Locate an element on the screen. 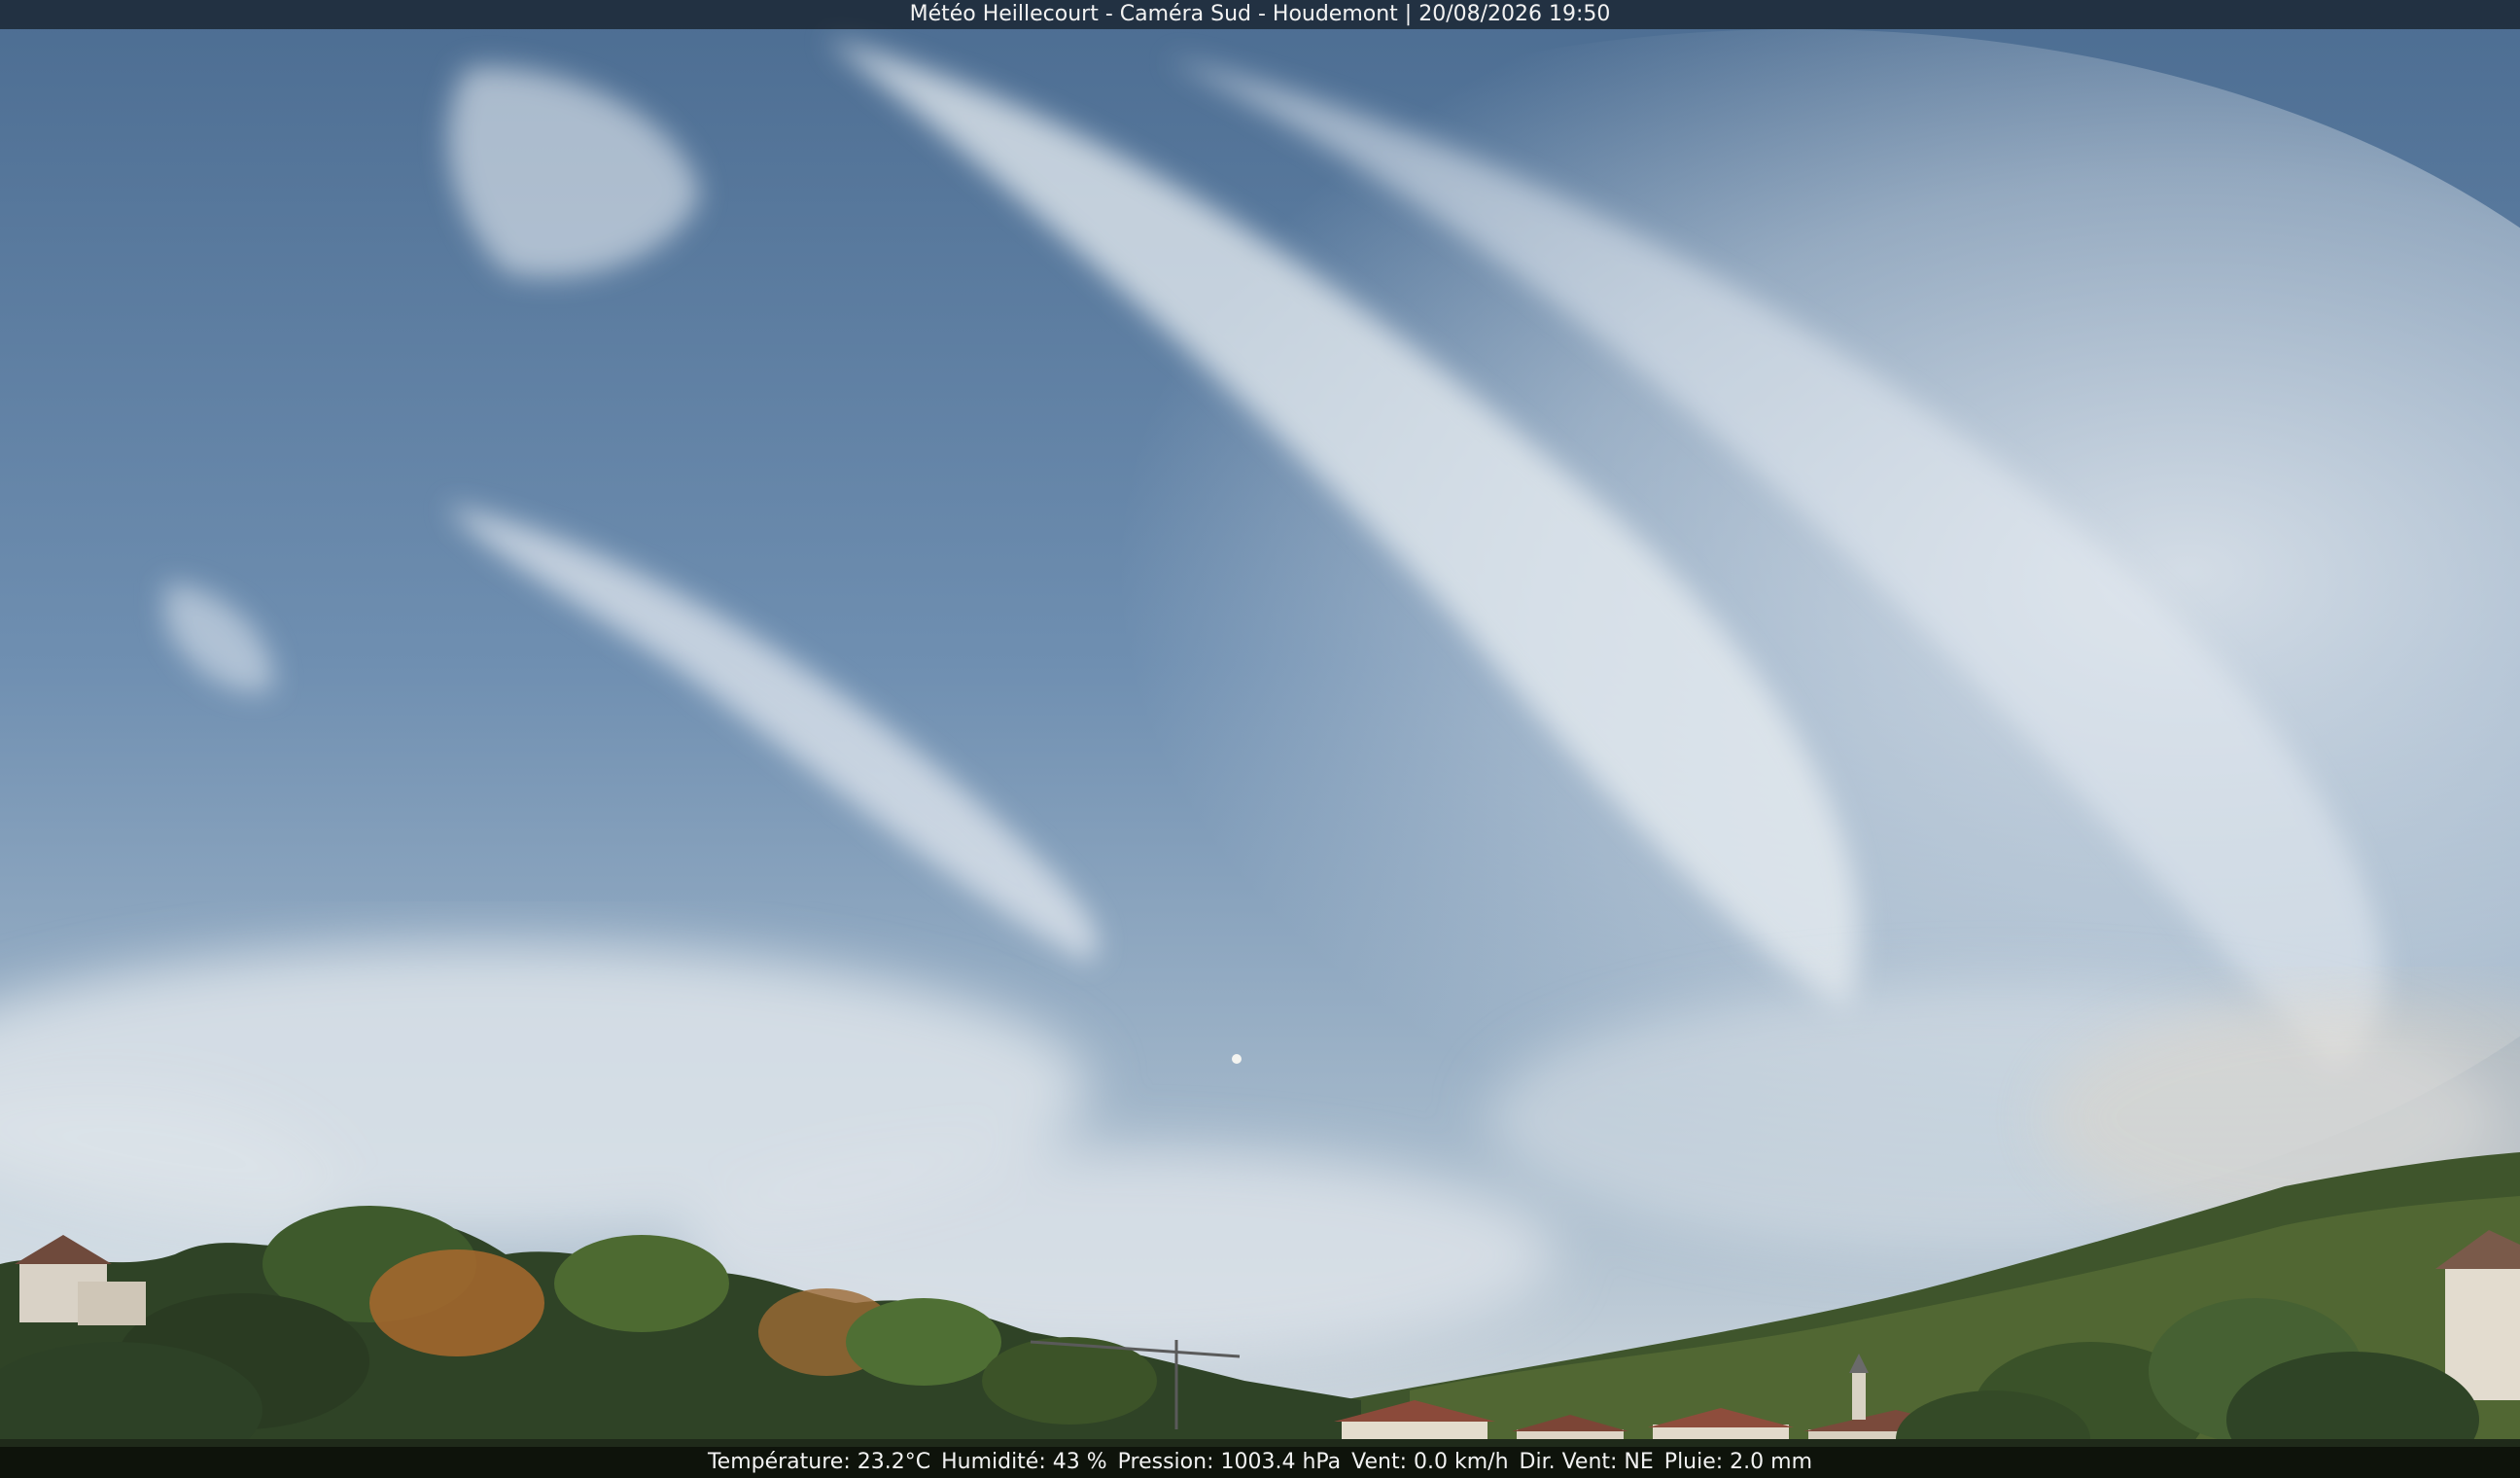 The width and height of the screenshot is (2520, 1478). humidity-readout: Humidité: 43 % is located at coordinates (1024, 1462).